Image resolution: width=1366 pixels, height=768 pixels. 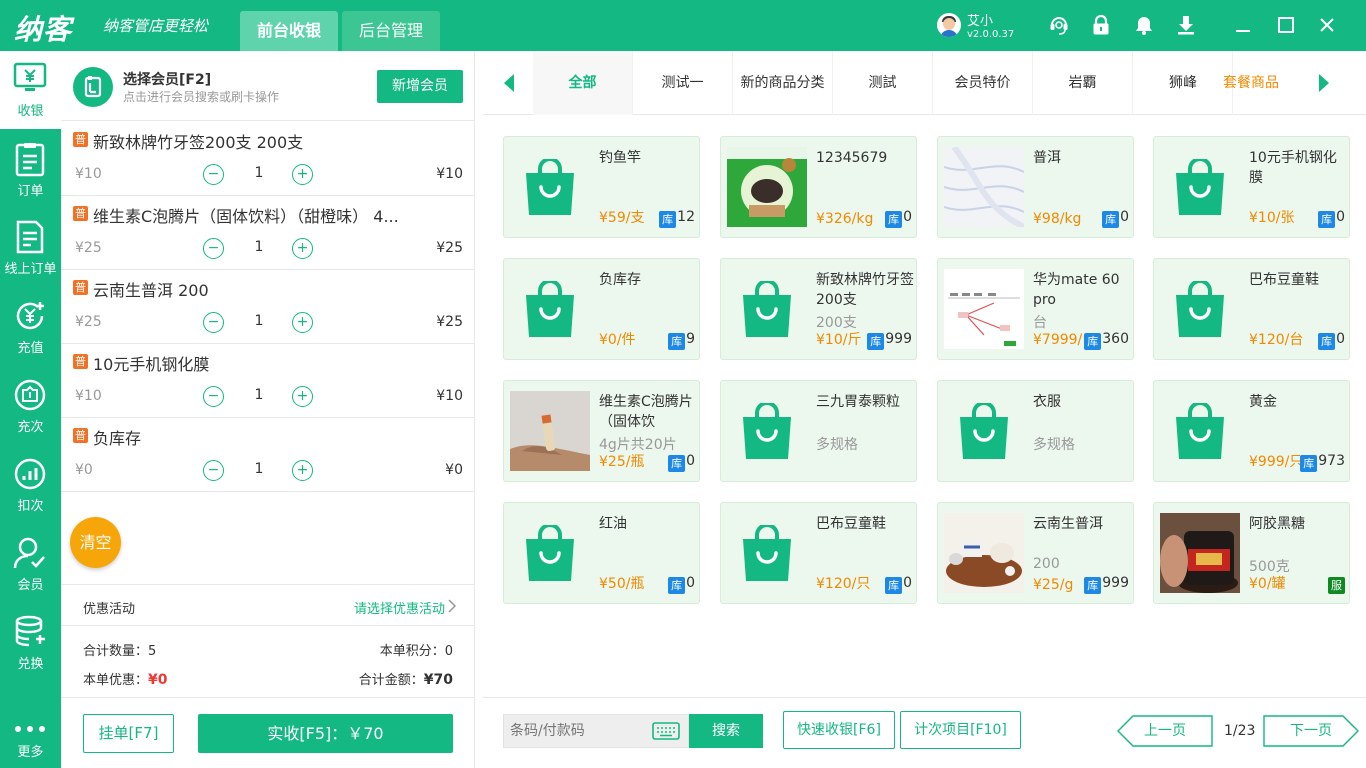 What do you see at coordinates (1331, 218) in the screenshot?
I see `stock-info: 库0` at bounding box center [1331, 218].